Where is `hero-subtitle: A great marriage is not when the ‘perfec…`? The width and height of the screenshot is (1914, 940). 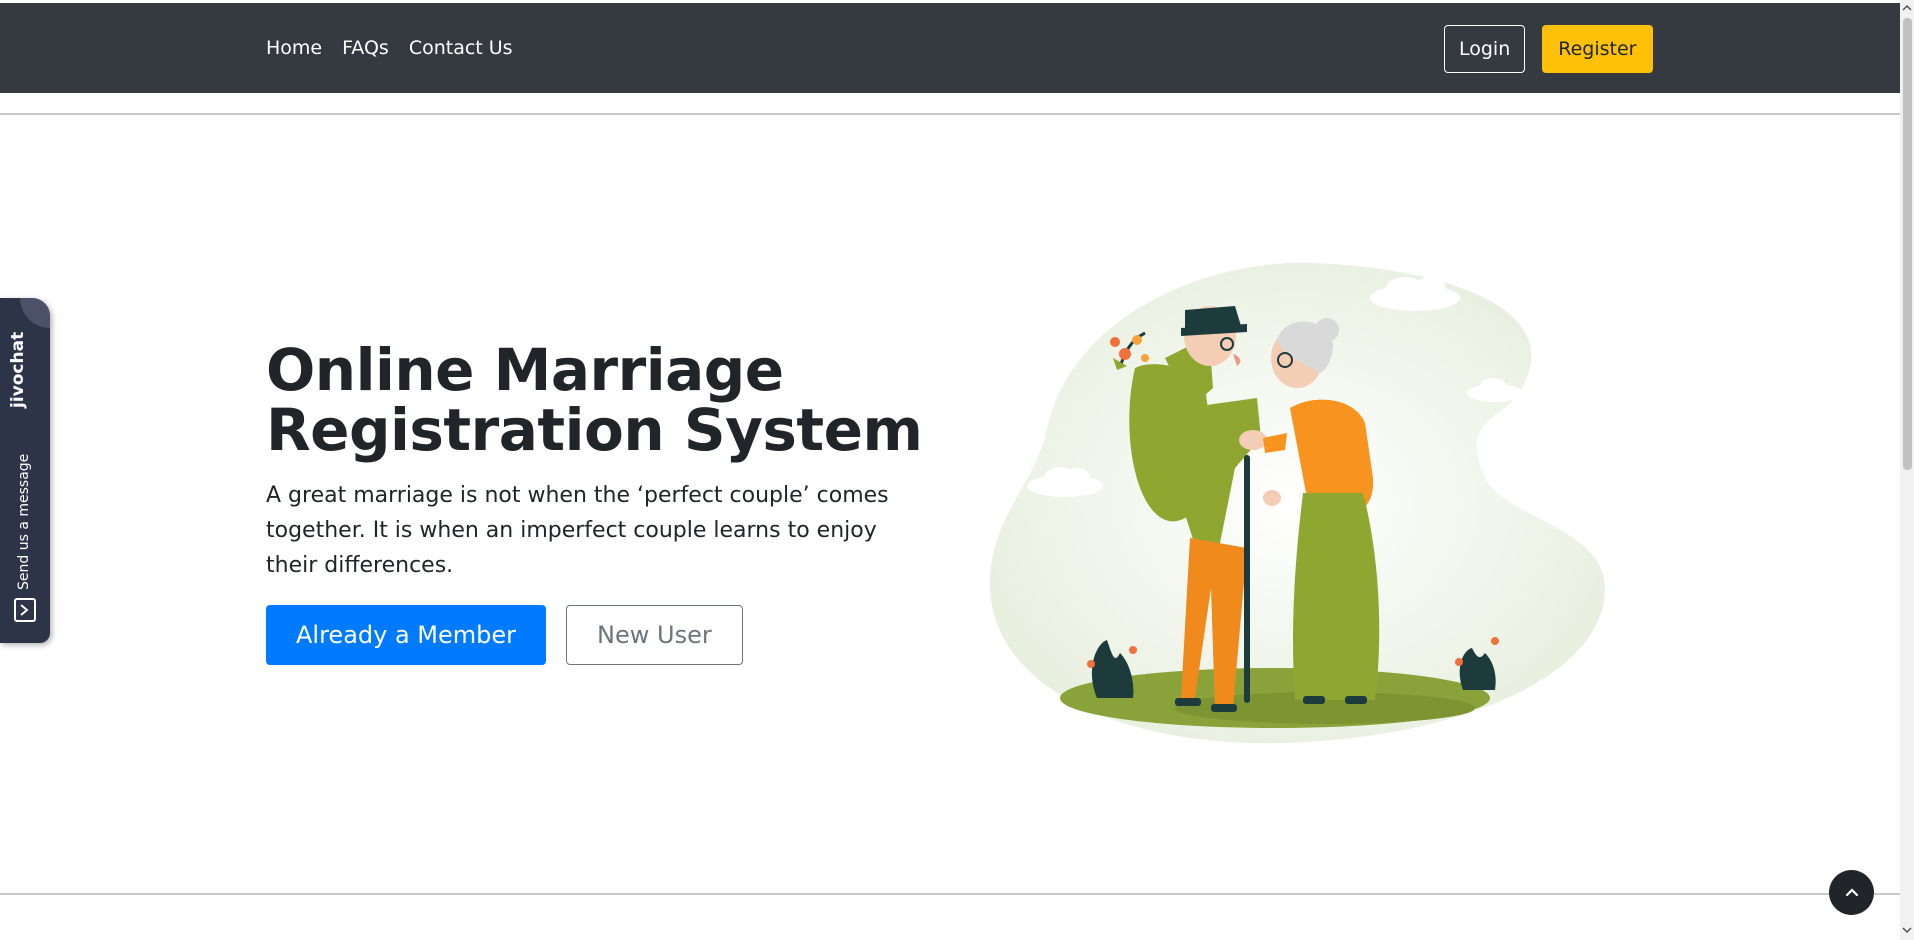
hero-subtitle: A great marriage is not when the ‘perfec… is located at coordinates (577, 530).